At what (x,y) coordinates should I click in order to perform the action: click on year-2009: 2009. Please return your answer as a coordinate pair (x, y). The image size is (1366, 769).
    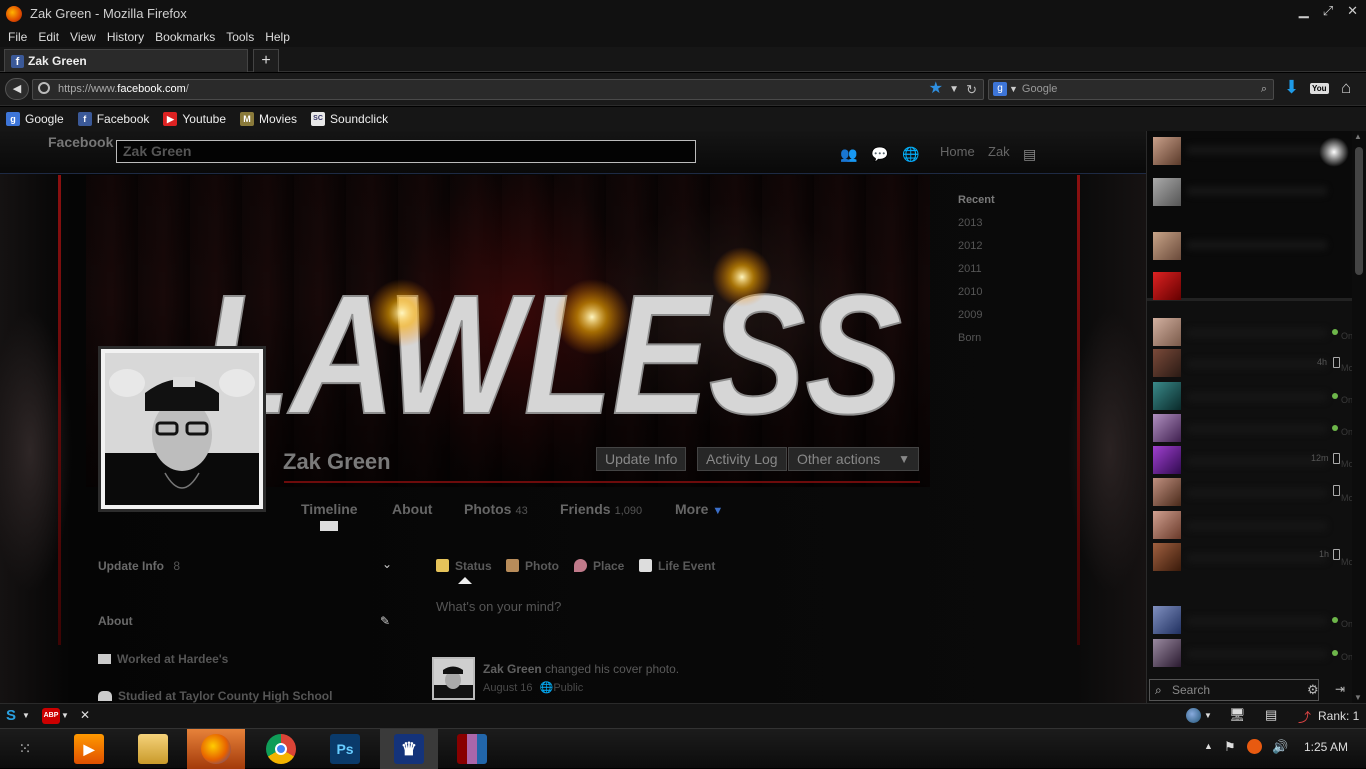
    Looking at the image, I should click on (976, 320).